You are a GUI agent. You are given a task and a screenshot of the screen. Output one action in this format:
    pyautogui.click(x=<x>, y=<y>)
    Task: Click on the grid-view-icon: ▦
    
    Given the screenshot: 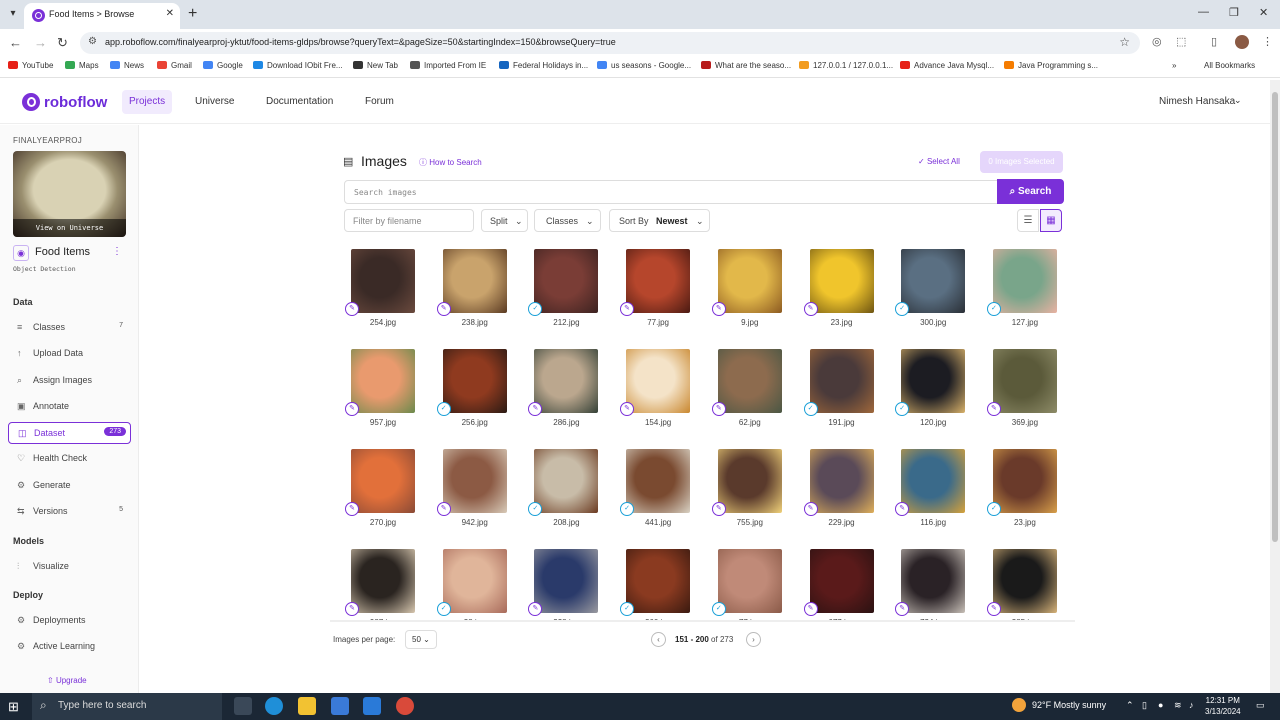 What is the action you would take?
    pyautogui.click(x=1051, y=220)
    